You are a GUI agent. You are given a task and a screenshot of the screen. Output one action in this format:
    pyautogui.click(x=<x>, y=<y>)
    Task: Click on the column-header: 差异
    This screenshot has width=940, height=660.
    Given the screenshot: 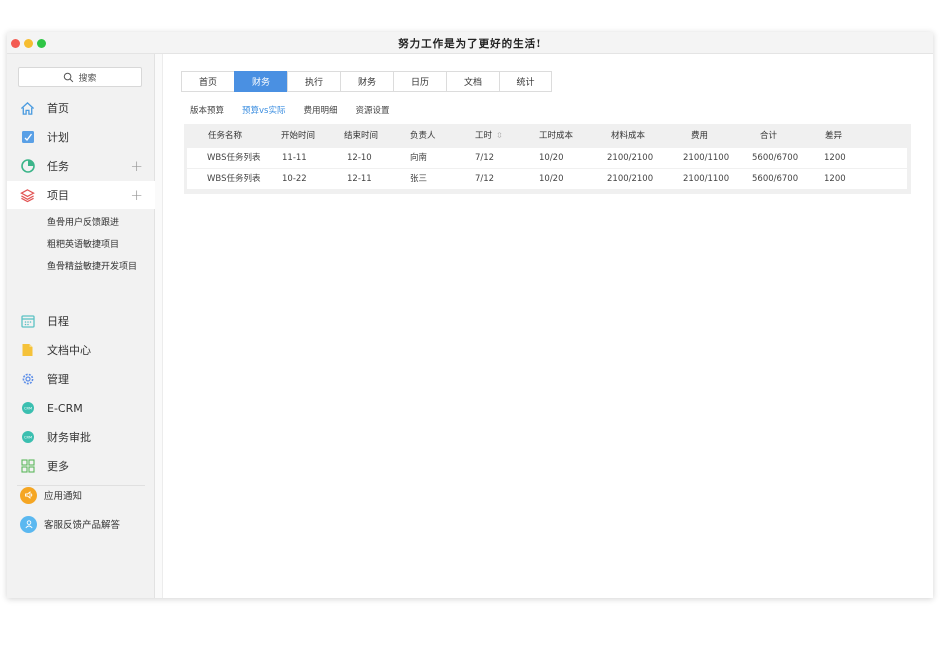 What is the action you would take?
    pyautogui.click(x=833, y=136)
    